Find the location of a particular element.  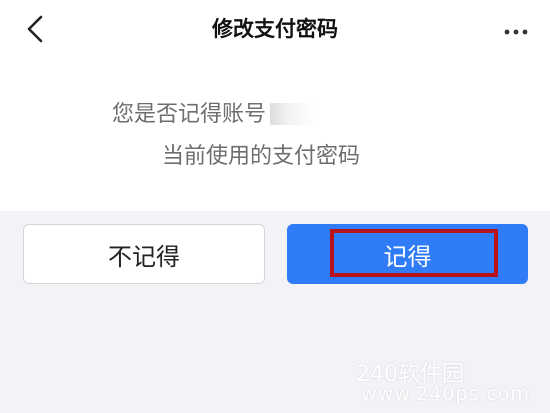

more-button is located at coordinates (516, 29).